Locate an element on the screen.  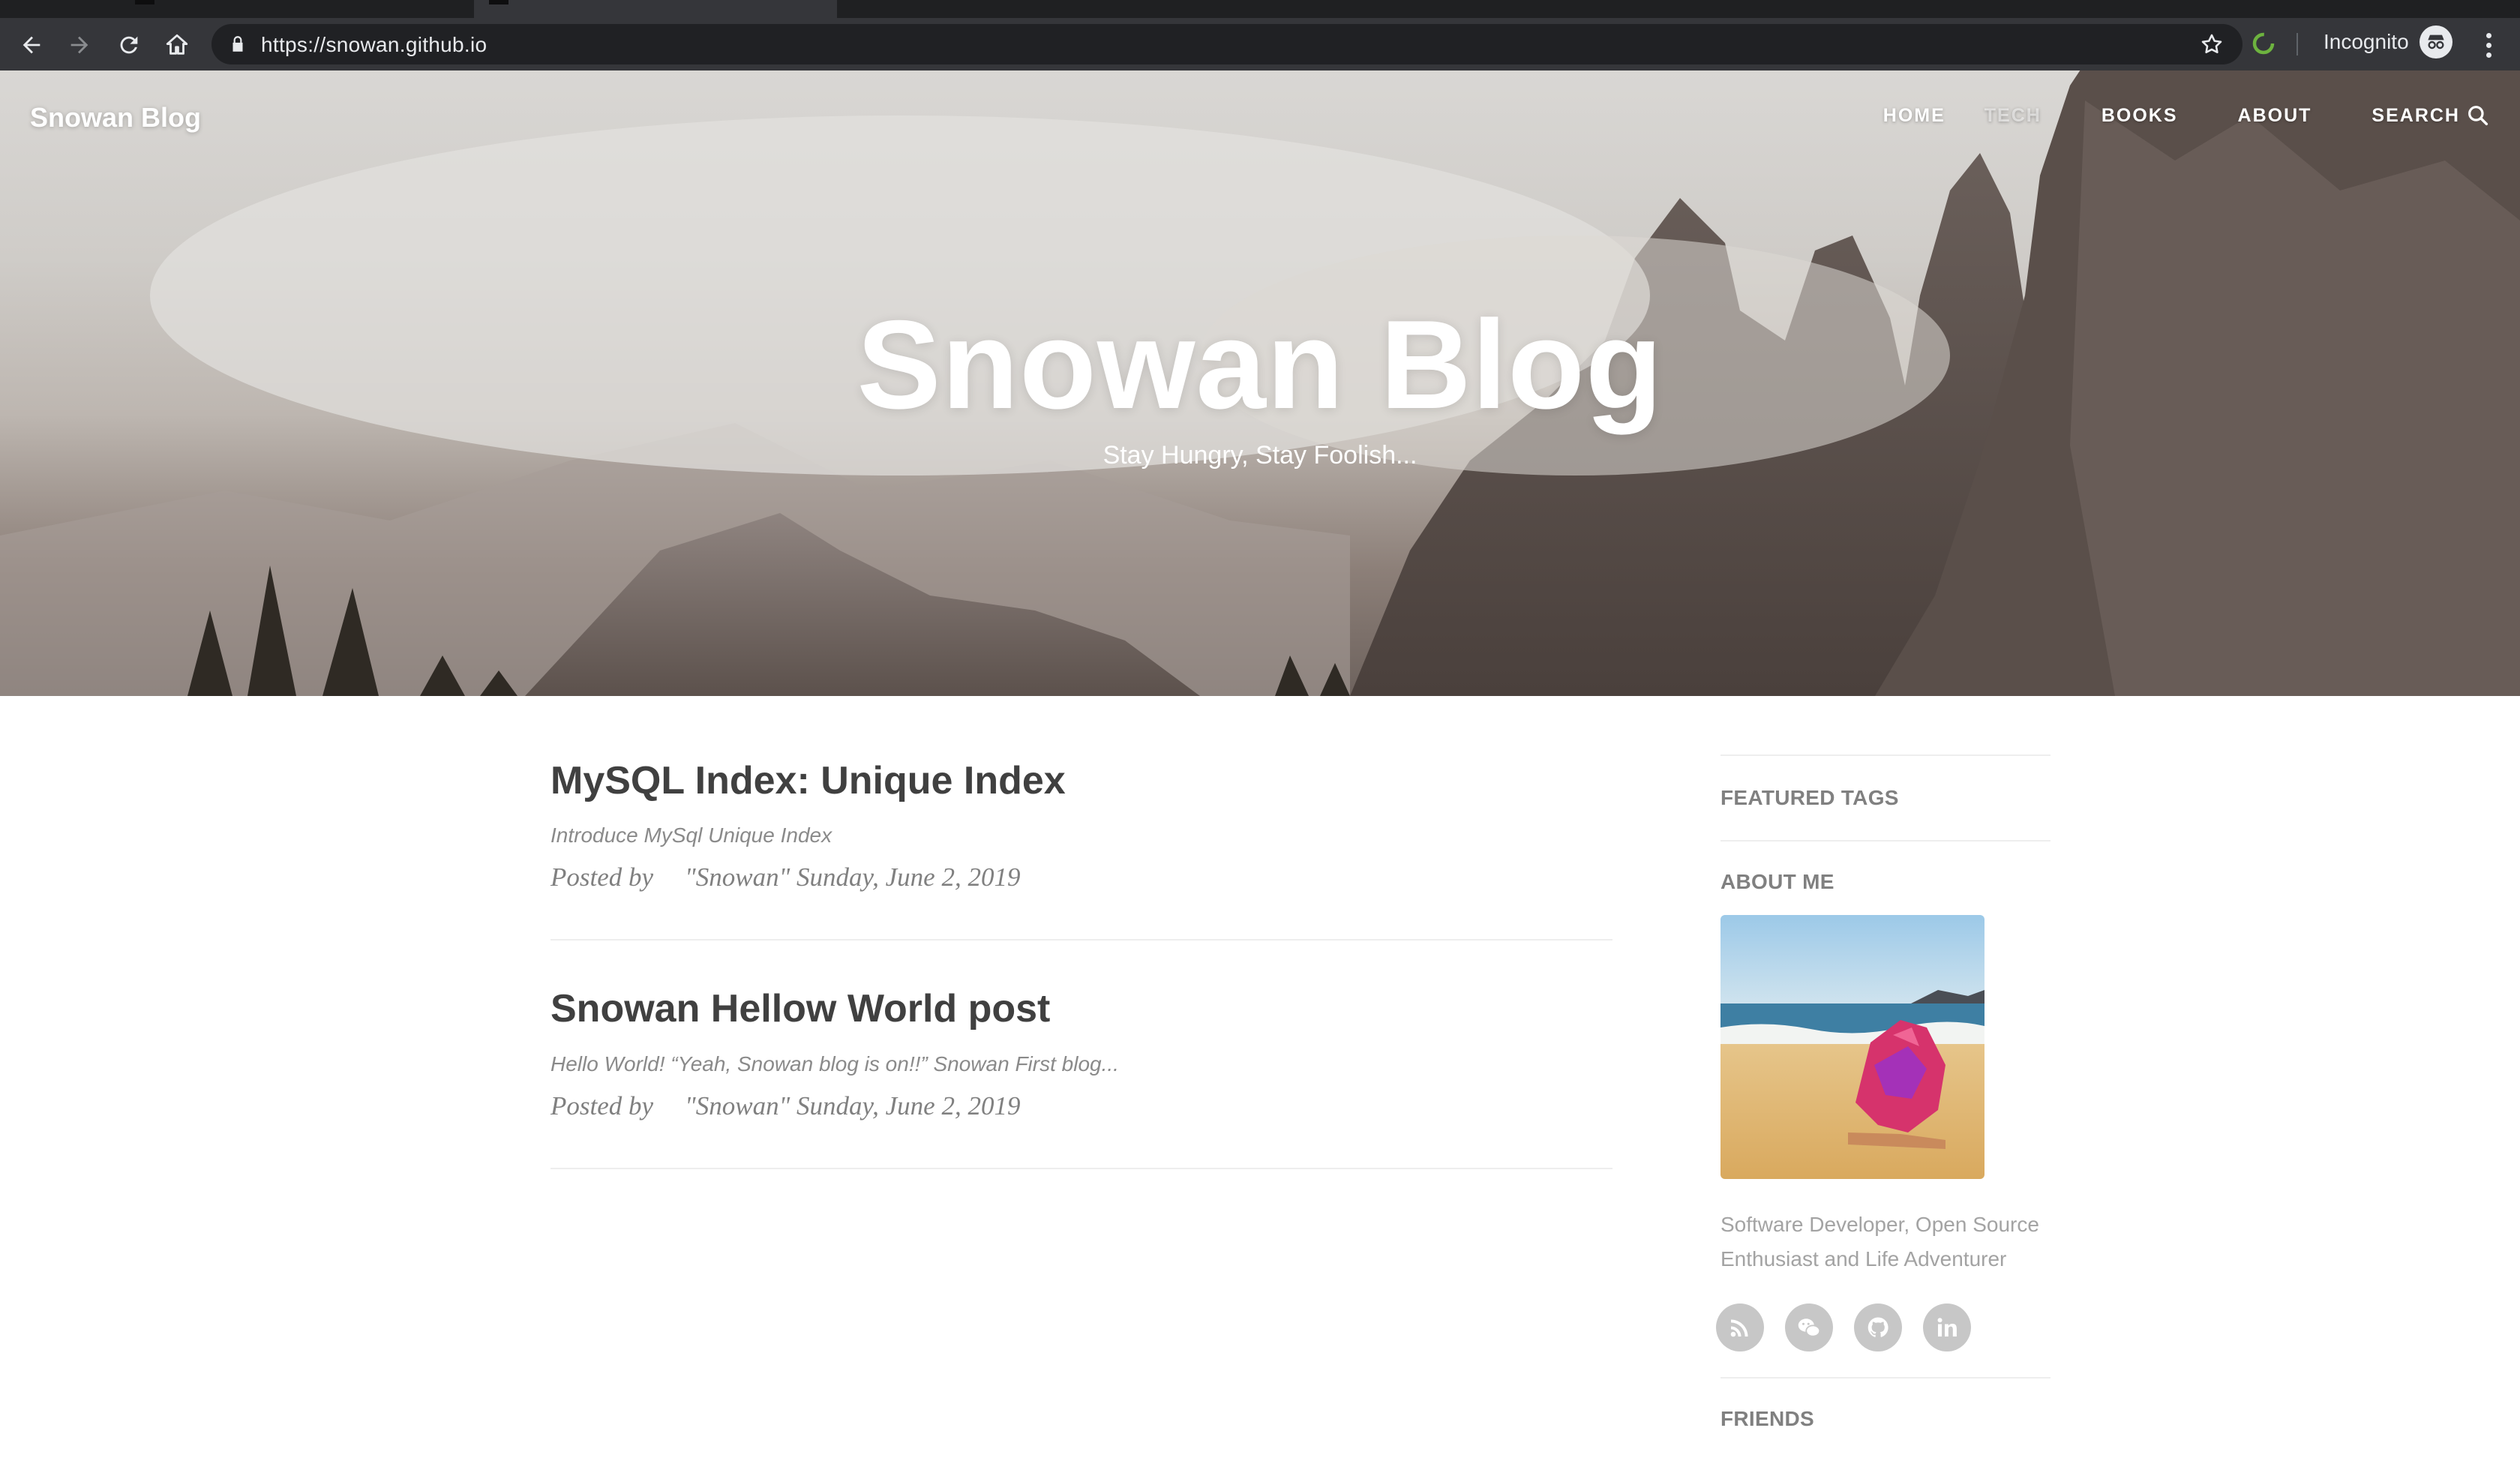
post-title-link: MySQL Index: Unique Index is located at coordinates (1081, 781).